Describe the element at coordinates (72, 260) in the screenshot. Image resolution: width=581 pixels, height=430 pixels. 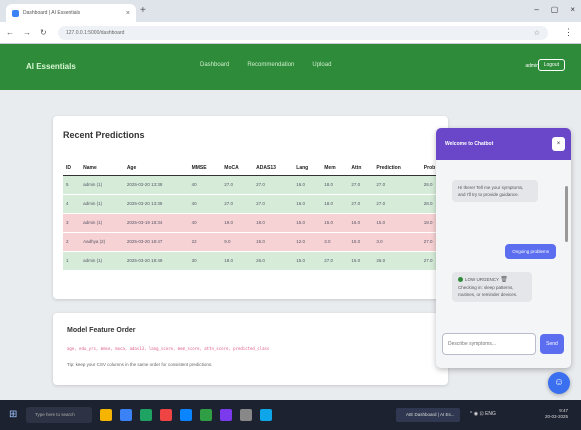
I see `table-cell: 1` at that location.